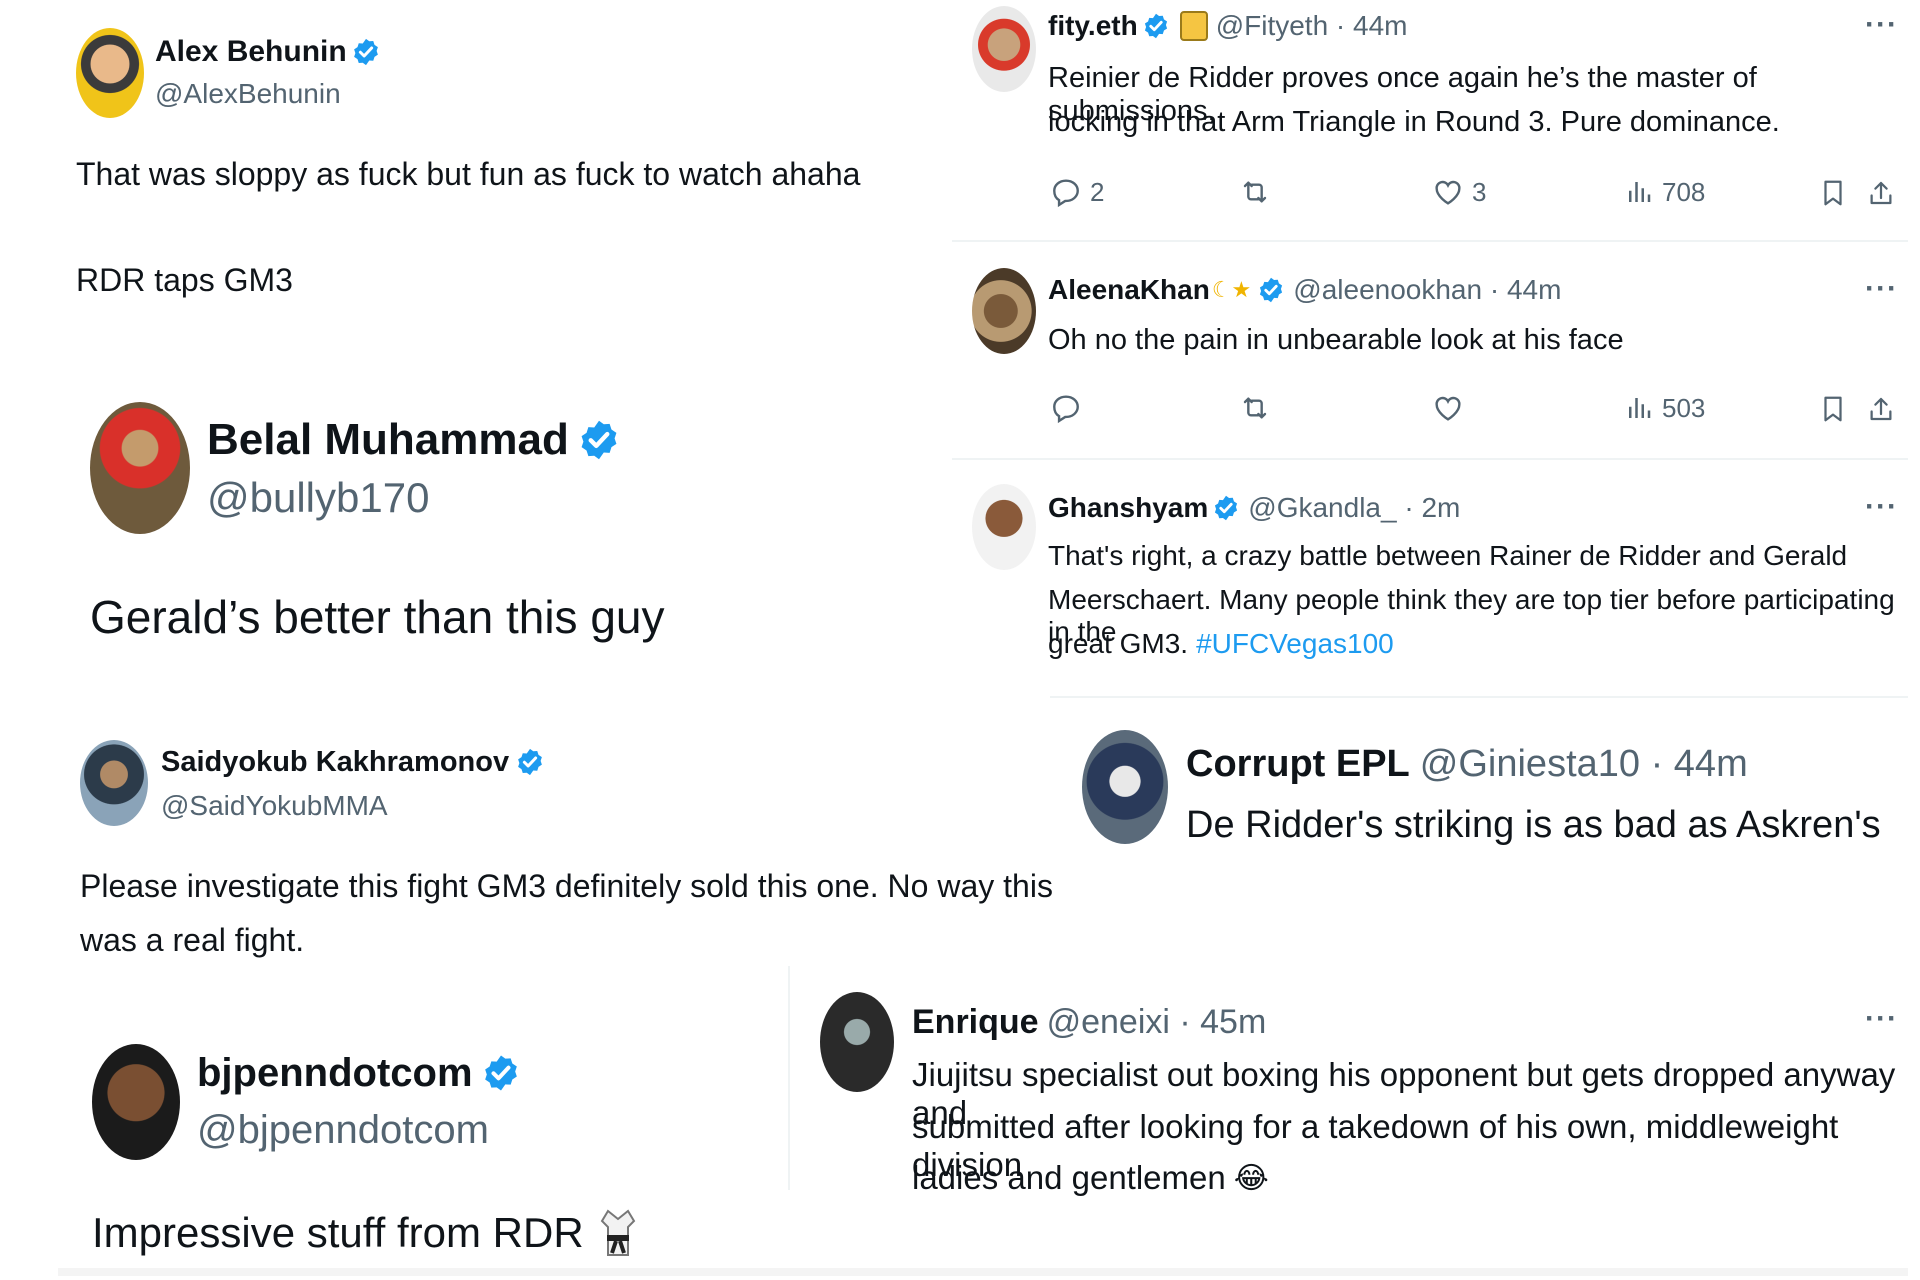 Image resolution: width=1920 pixels, height=1280 pixels. I want to click on column-divider, so click(789, 1078).